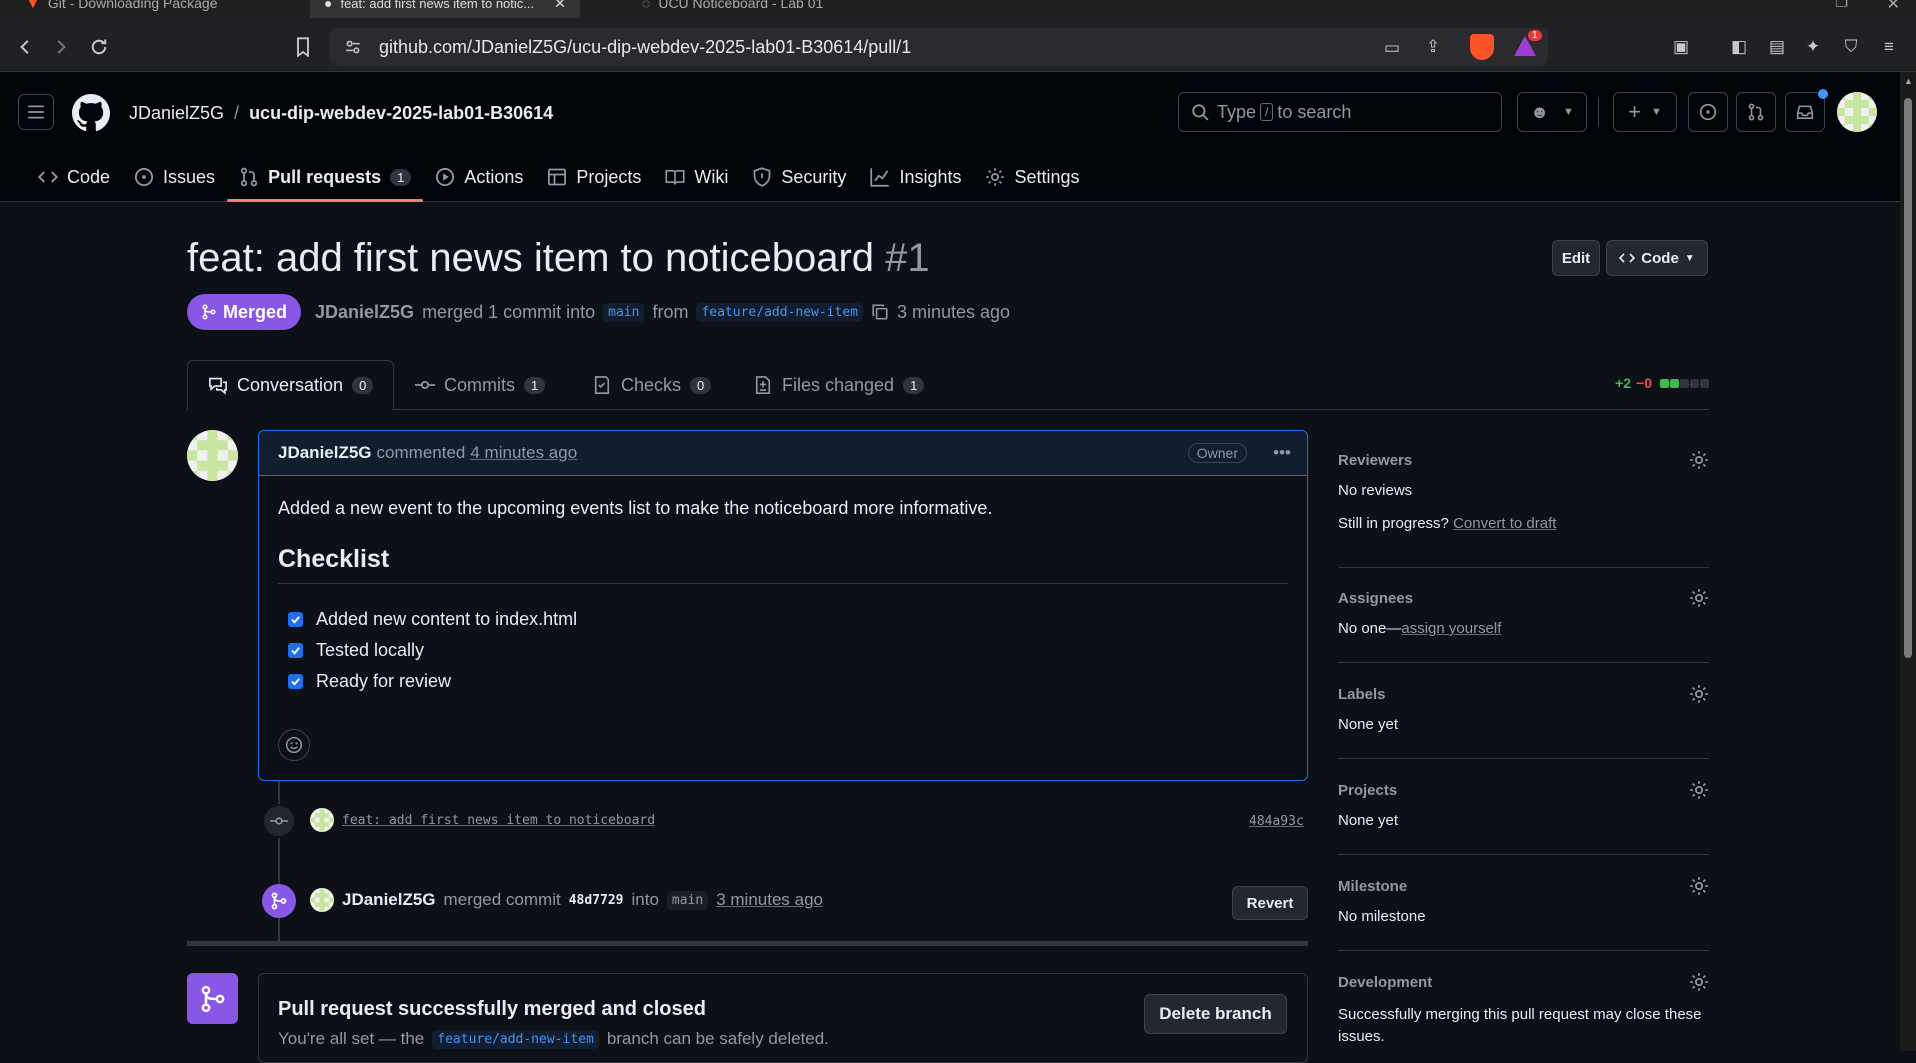 This screenshot has width=1916, height=1063. Describe the element at coordinates (1908, 81) in the screenshot. I see `scroll-up-arrow-icon: ▲` at that location.